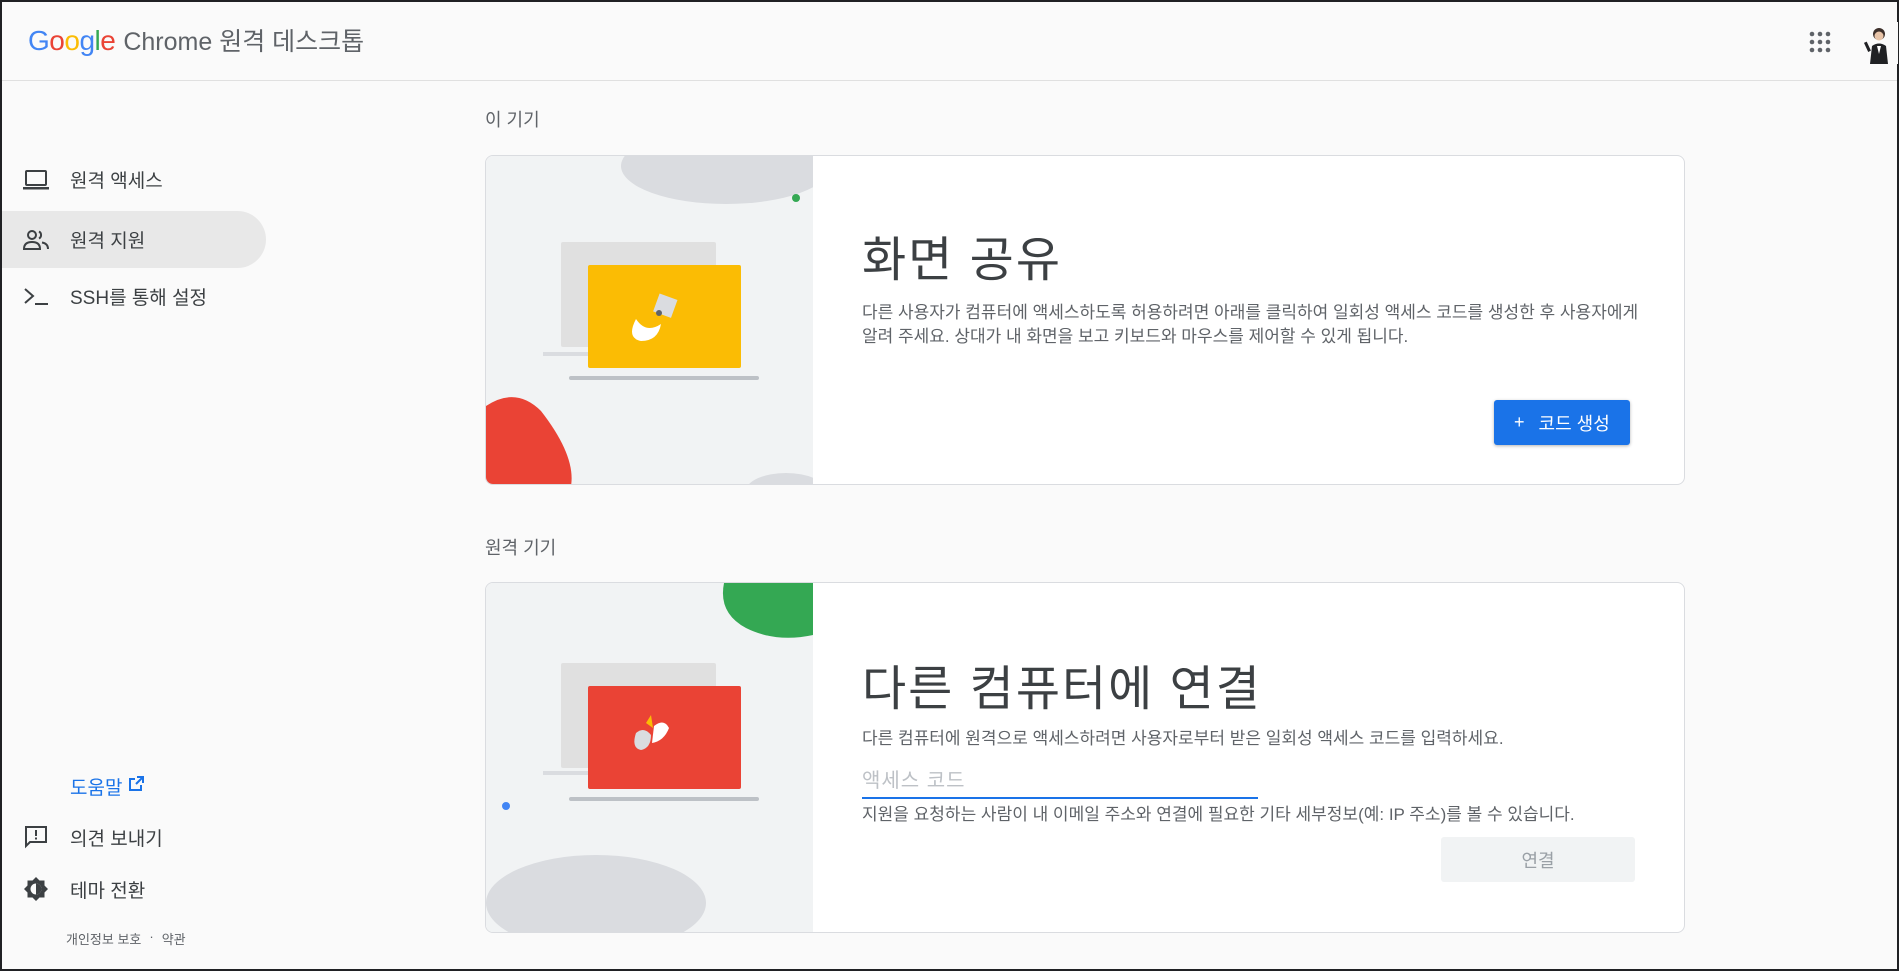 Image resolution: width=1899 pixels, height=971 pixels. Describe the element at coordinates (649, 320) in the screenshot. I see `share-screen-illustration` at that location.